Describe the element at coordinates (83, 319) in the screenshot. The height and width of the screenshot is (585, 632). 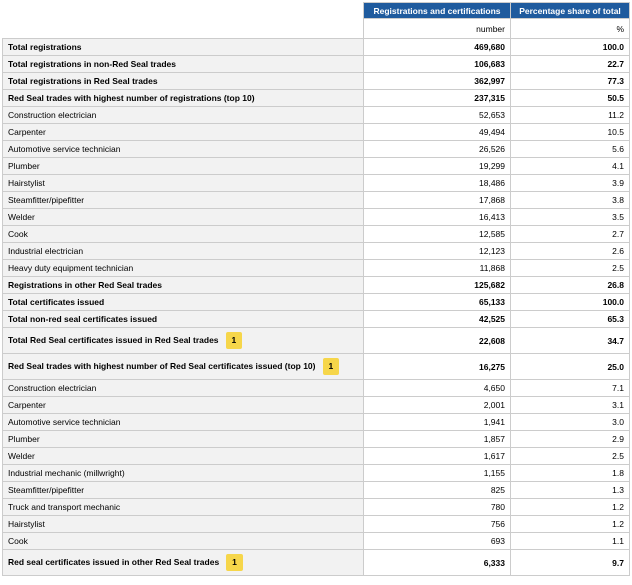
I see `row-label: Total non-red seal certificates issued` at that location.